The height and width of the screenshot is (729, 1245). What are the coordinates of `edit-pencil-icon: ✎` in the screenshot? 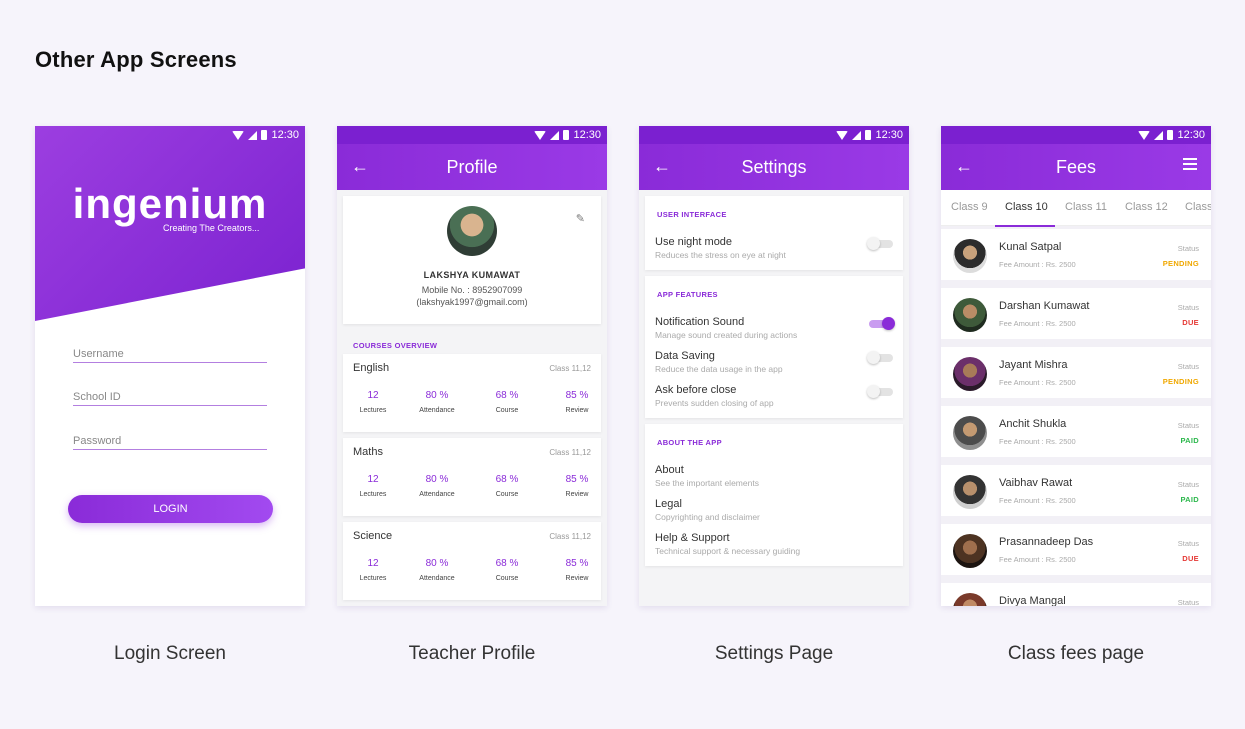 It's located at (580, 218).